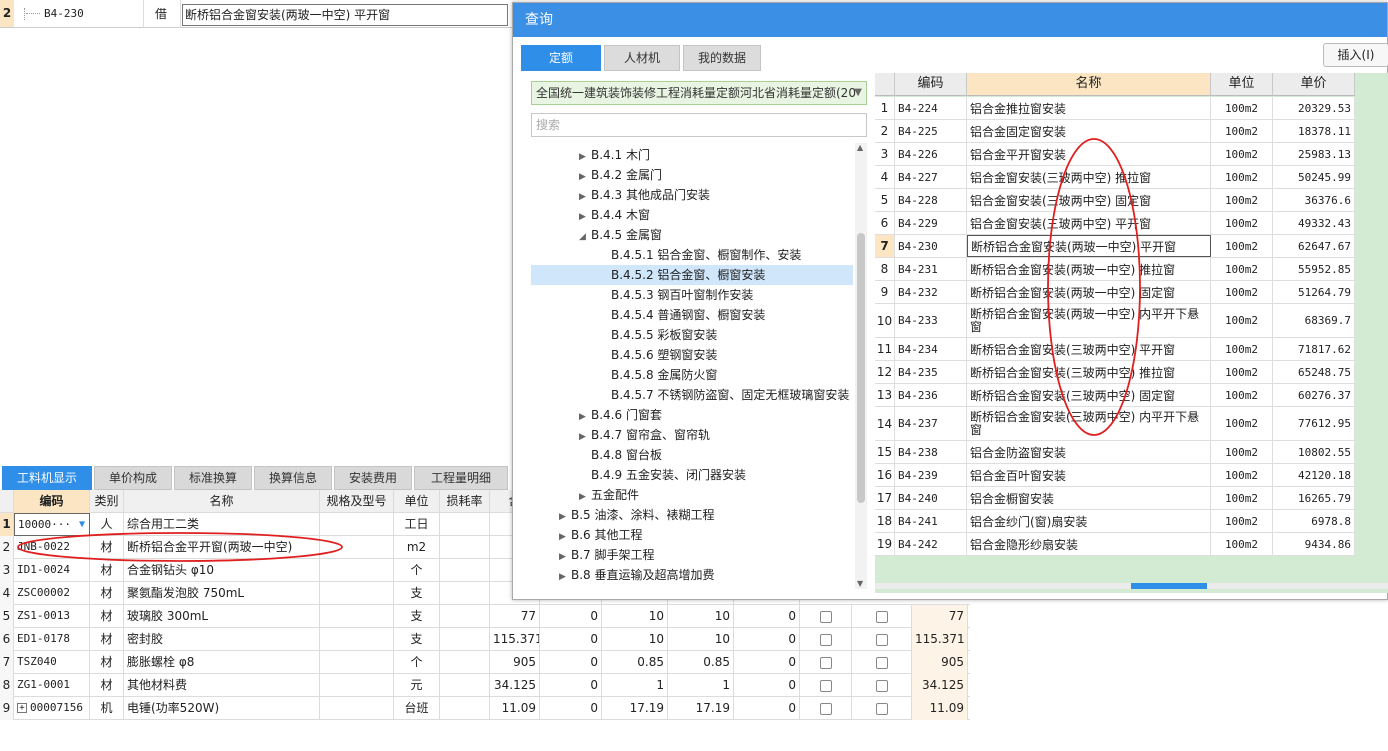 The height and width of the screenshot is (751, 1388). What do you see at coordinates (1094, 287) in the screenshot?
I see `annotation-ellipse-results` at bounding box center [1094, 287].